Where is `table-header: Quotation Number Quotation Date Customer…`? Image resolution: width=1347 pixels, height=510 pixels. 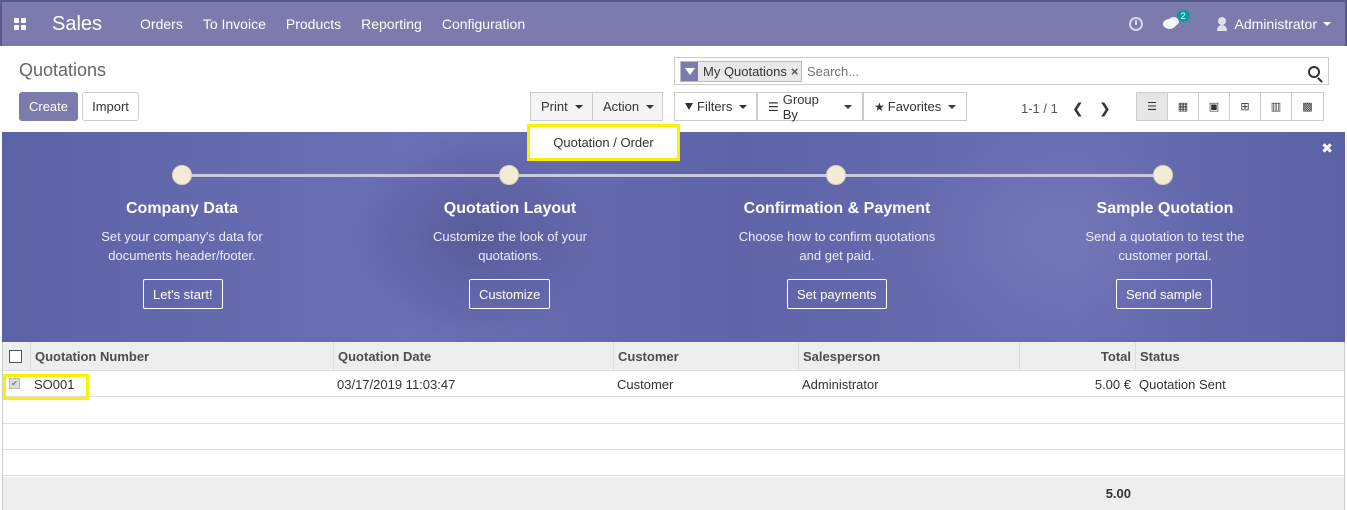
table-header: Quotation Number Quotation Date Customer… is located at coordinates (673, 356).